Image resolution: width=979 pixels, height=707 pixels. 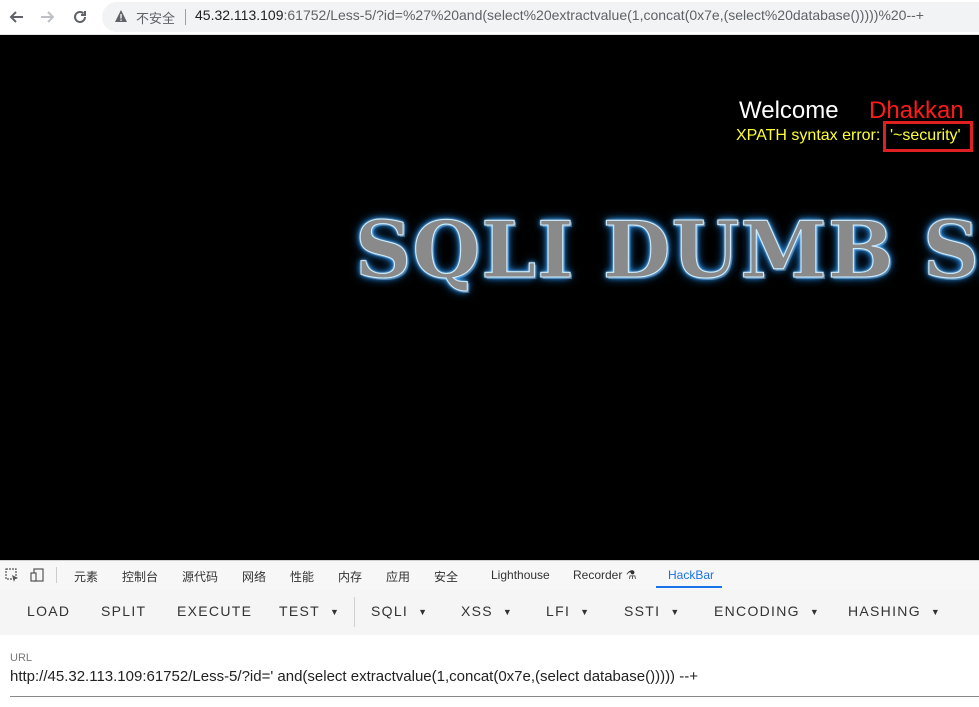 I want to click on arrow-right-icon, so click(x=48, y=17).